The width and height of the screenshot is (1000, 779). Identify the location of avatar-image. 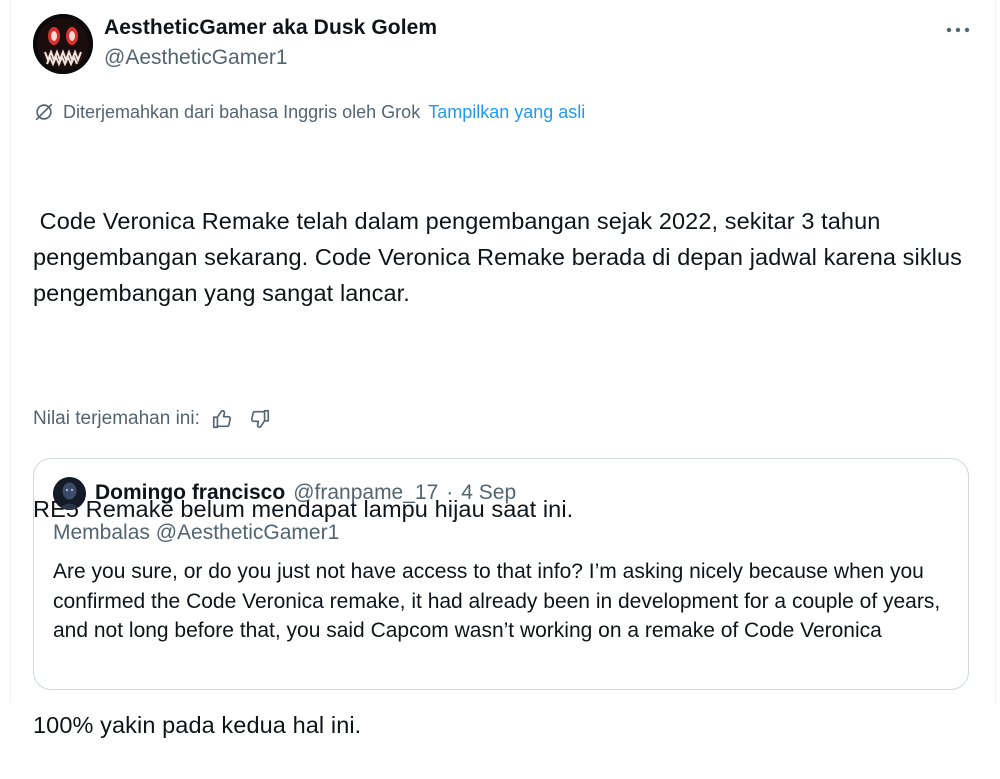
(63, 44).